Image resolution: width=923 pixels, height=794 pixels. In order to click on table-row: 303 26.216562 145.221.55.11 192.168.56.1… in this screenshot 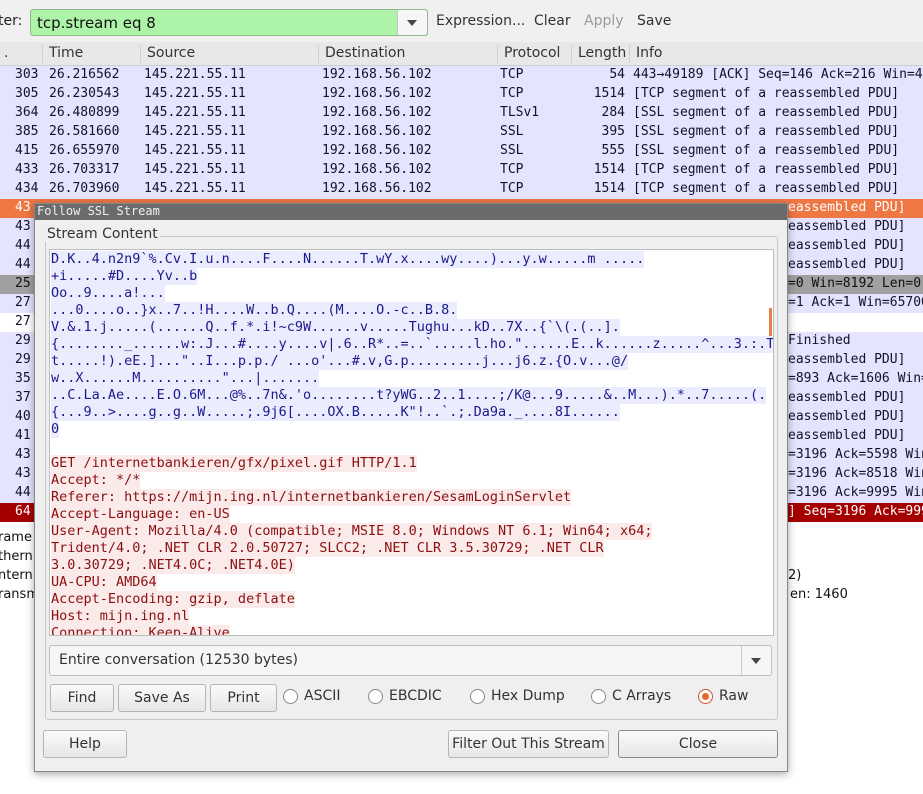, I will do `click(461, 75)`.